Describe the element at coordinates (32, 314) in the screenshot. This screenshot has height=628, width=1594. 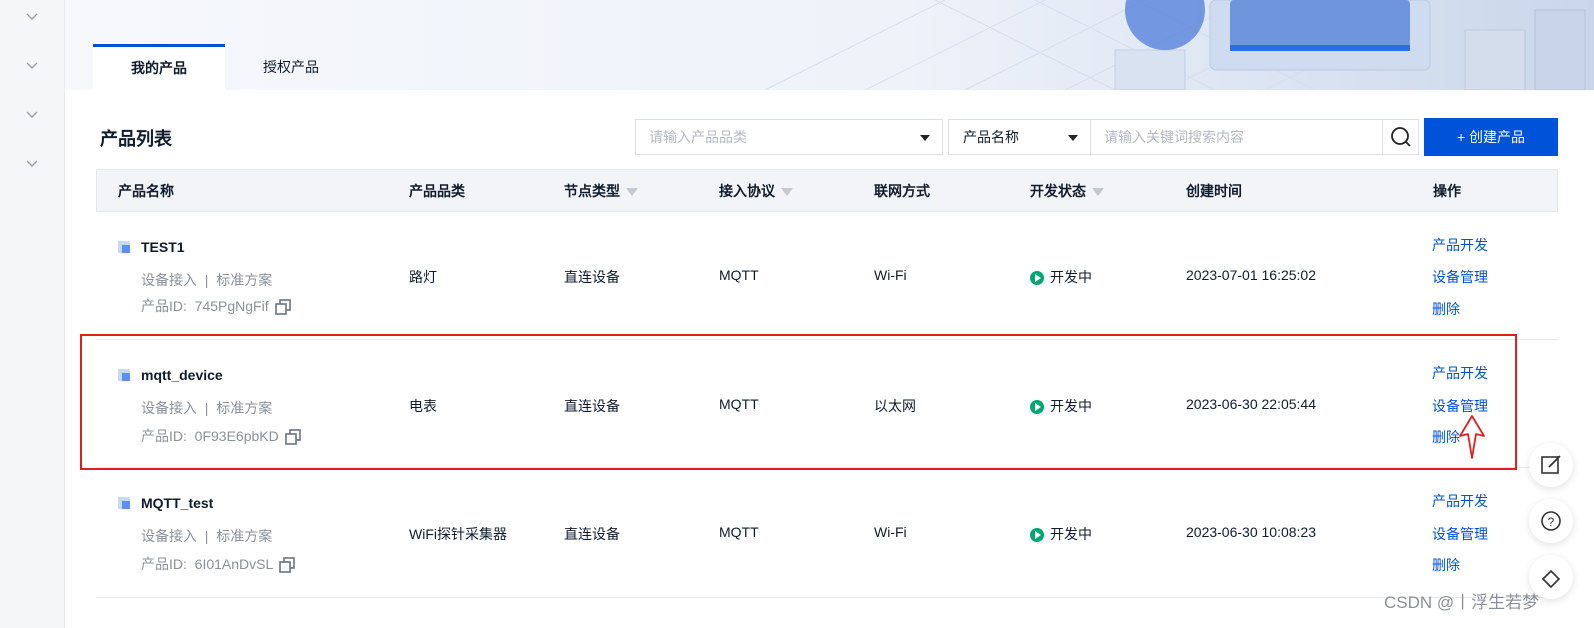
I see `sidebar` at that location.